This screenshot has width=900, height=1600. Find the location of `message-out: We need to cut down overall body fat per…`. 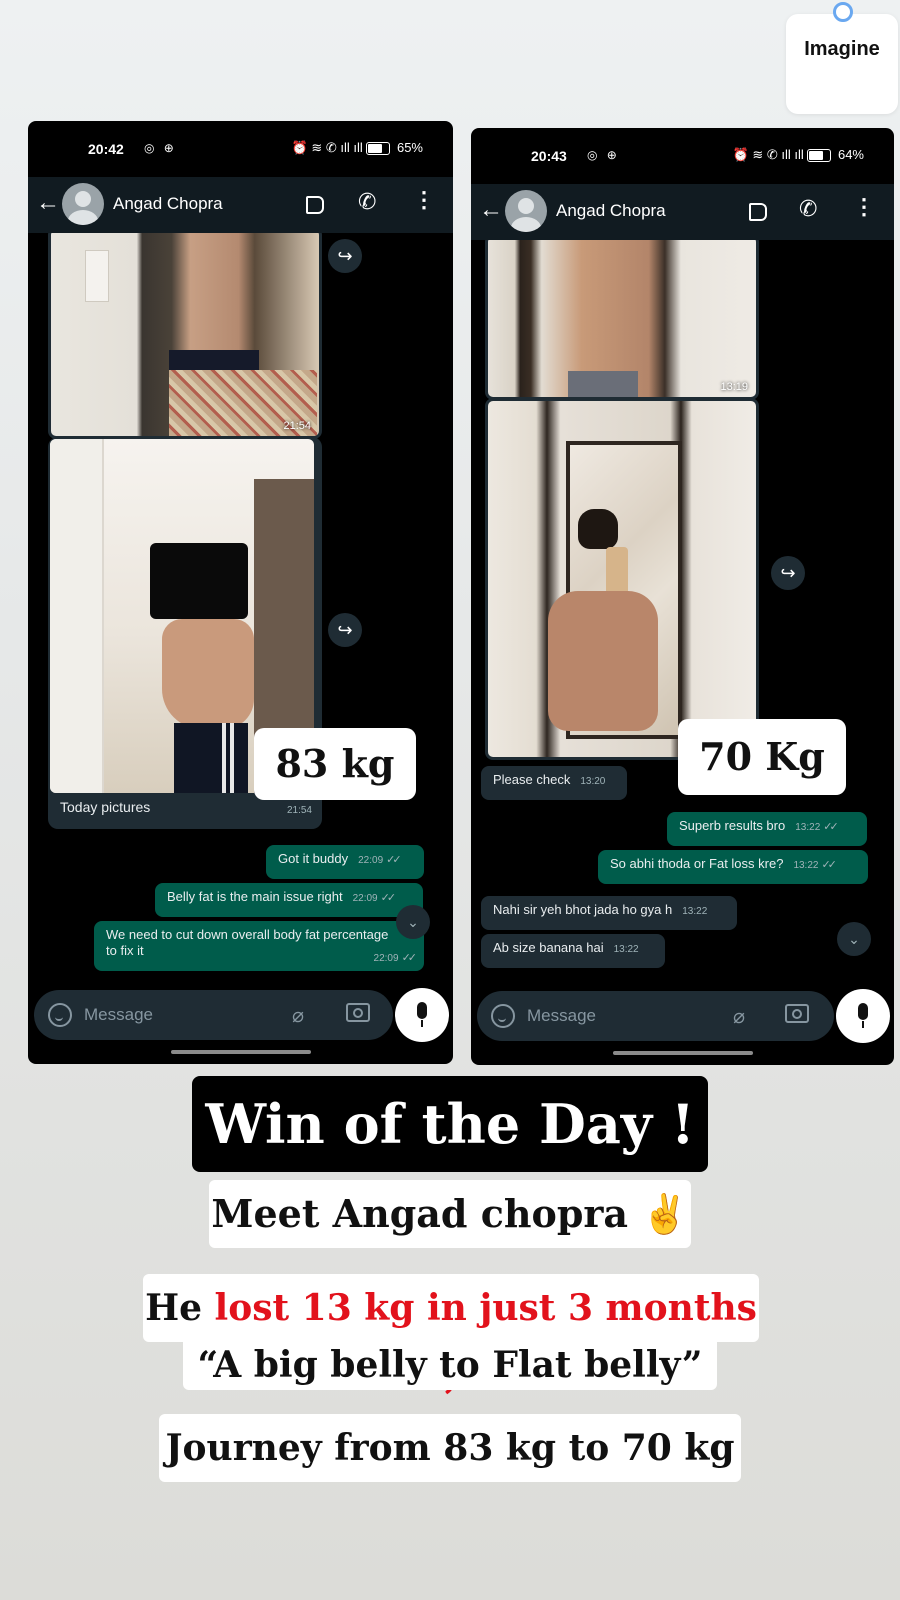

message-out: We need to cut down overall body fat per… is located at coordinates (259, 946).